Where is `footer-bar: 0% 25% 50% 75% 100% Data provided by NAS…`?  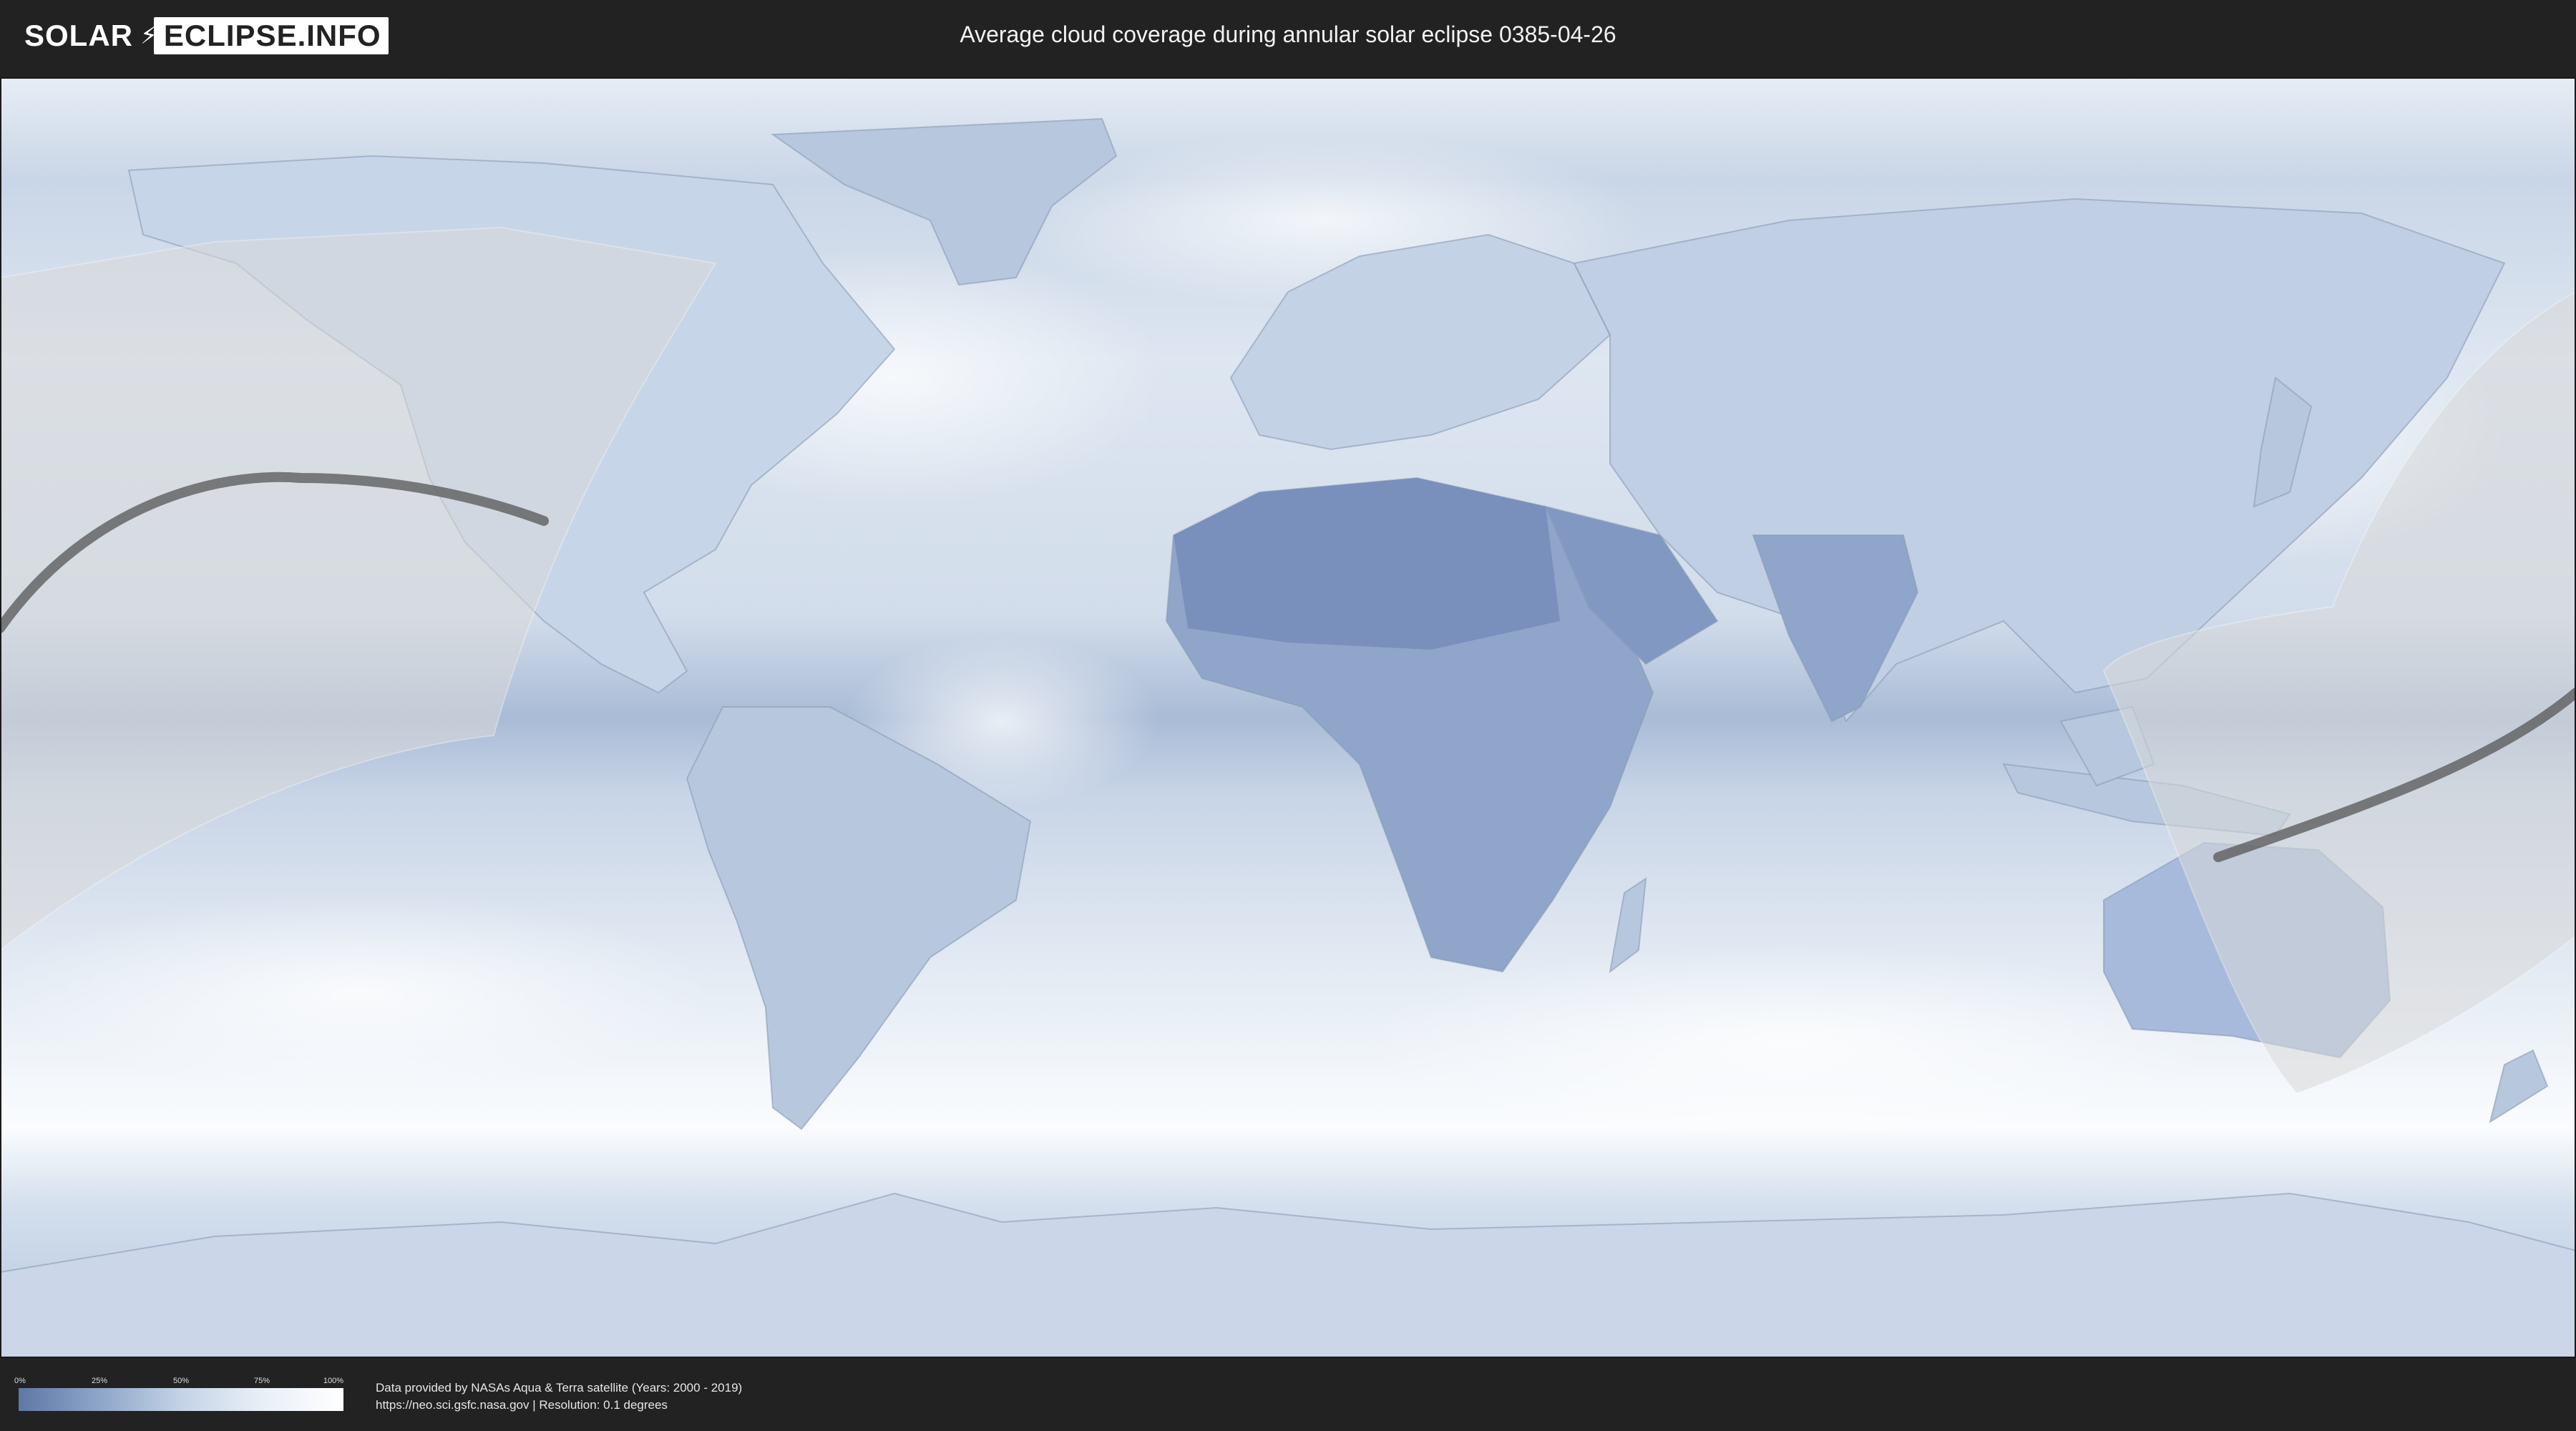
footer-bar: 0% 25% 50% 75% 100% Data provided by NAS… is located at coordinates (1288, 1394).